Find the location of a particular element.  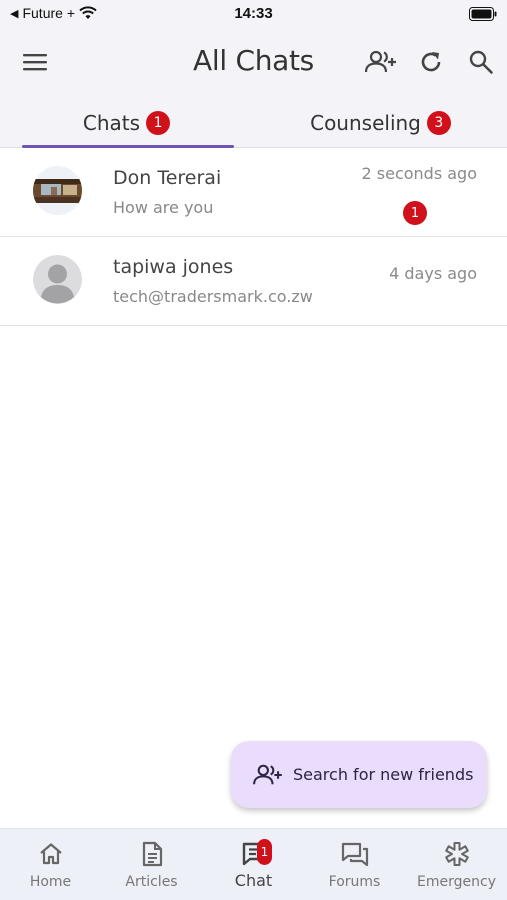

chat-name: tapiwa jones is located at coordinates (173, 267).